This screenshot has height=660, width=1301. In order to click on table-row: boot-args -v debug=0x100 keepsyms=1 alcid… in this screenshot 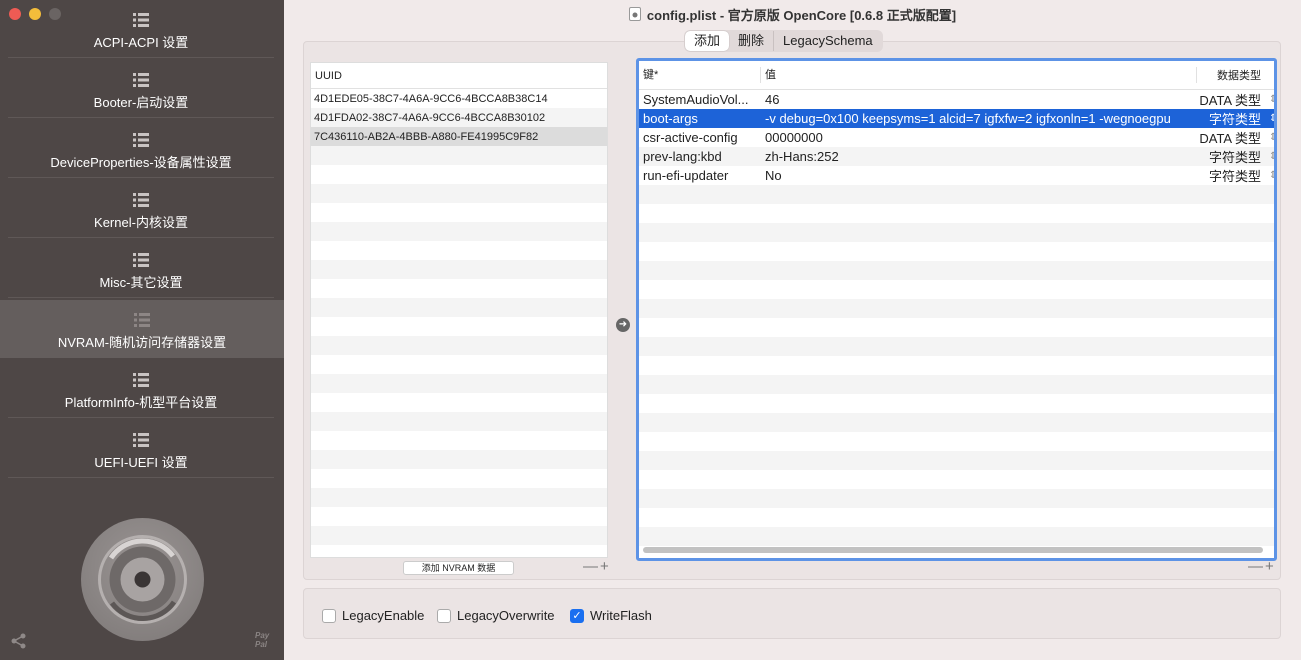, I will do `click(956, 118)`.